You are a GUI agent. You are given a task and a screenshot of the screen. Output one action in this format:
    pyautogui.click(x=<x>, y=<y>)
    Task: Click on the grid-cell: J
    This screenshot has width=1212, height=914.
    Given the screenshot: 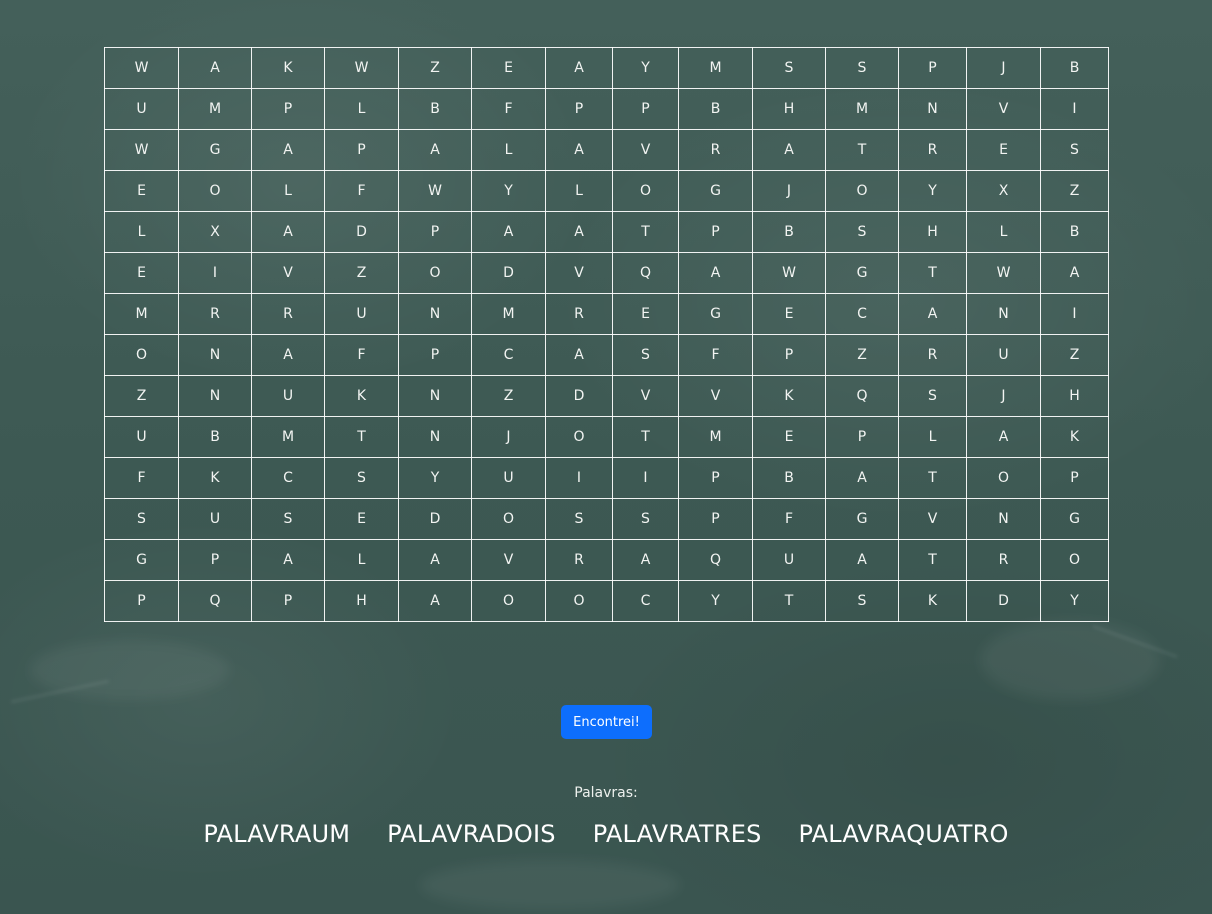 What is the action you would take?
    pyautogui.click(x=789, y=191)
    